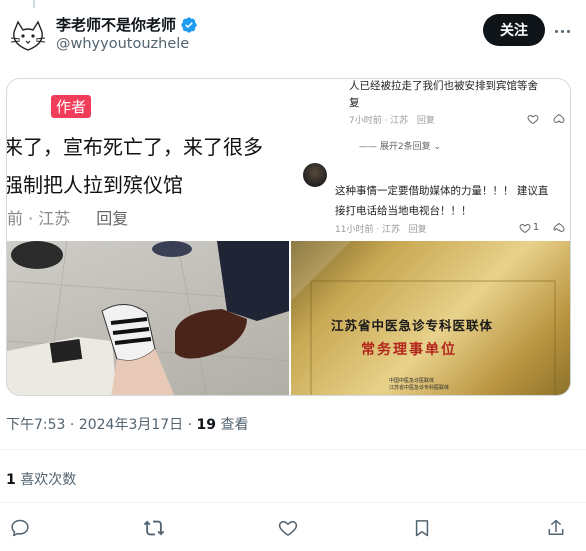 This screenshot has height=551, width=586. I want to click on like-icon, so click(288, 528).